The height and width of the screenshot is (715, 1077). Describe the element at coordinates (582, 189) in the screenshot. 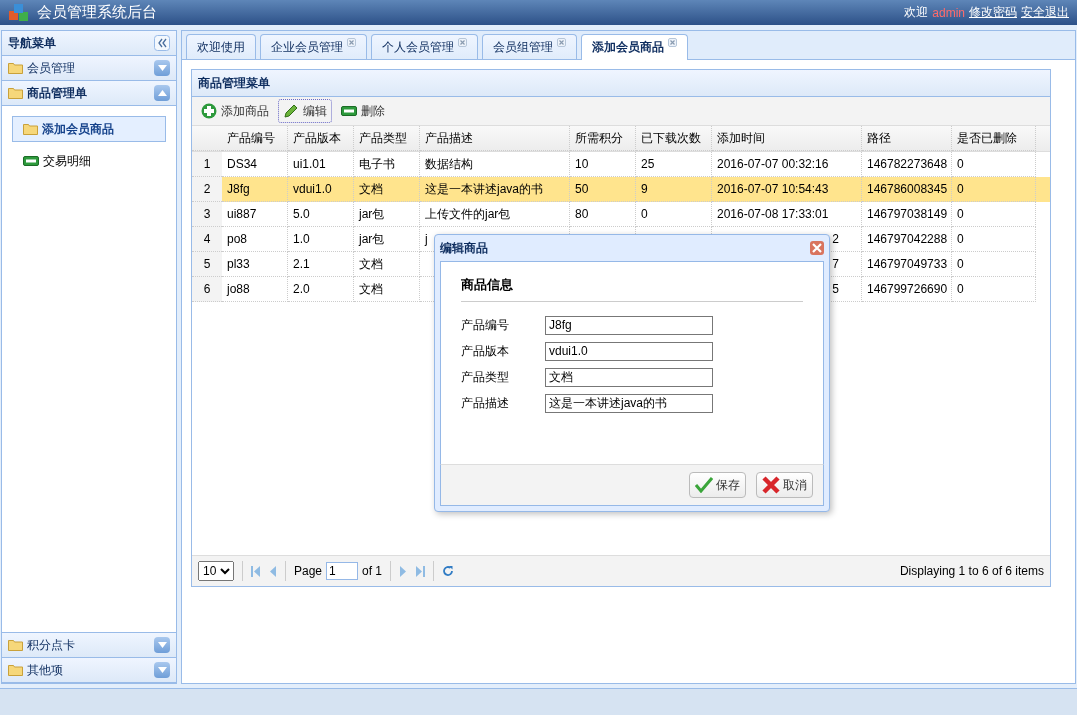

I see `table-cell: 50` at that location.